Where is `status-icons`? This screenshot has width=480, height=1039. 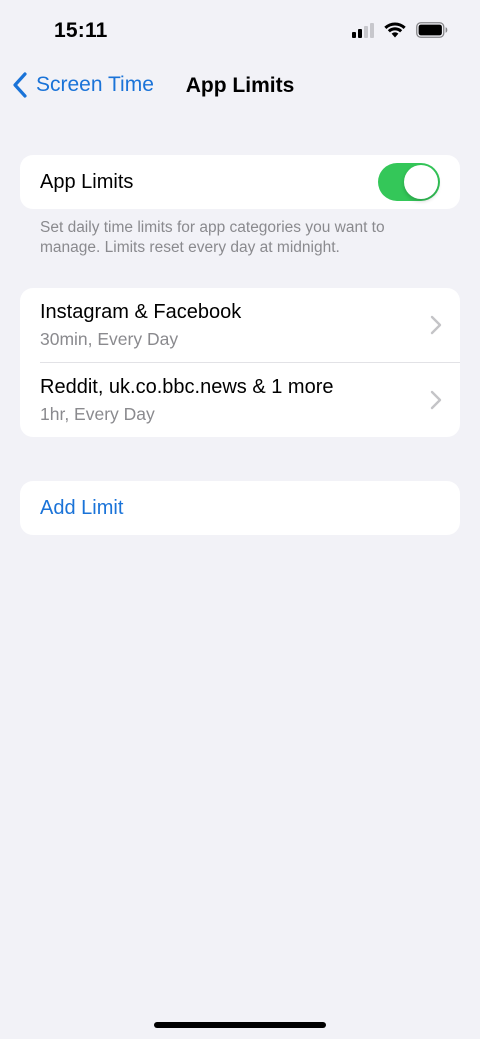 status-icons is located at coordinates (400, 30).